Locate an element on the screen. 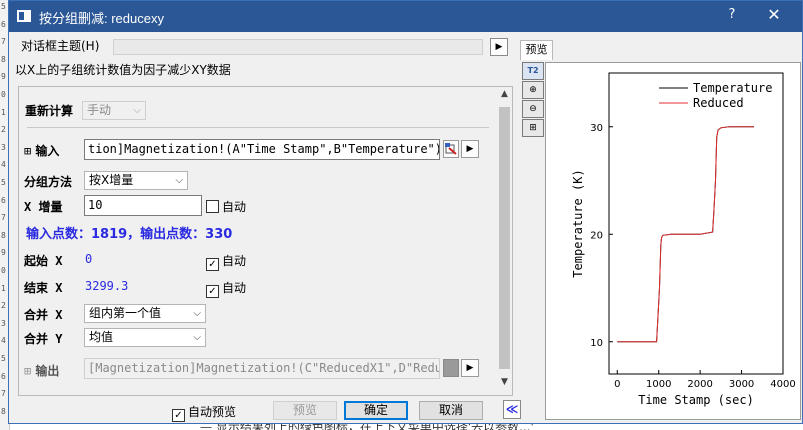 The width and height of the screenshot is (803, 430). settings-scrollbar: ▲ ▼ is located at coordinates (504, 241).